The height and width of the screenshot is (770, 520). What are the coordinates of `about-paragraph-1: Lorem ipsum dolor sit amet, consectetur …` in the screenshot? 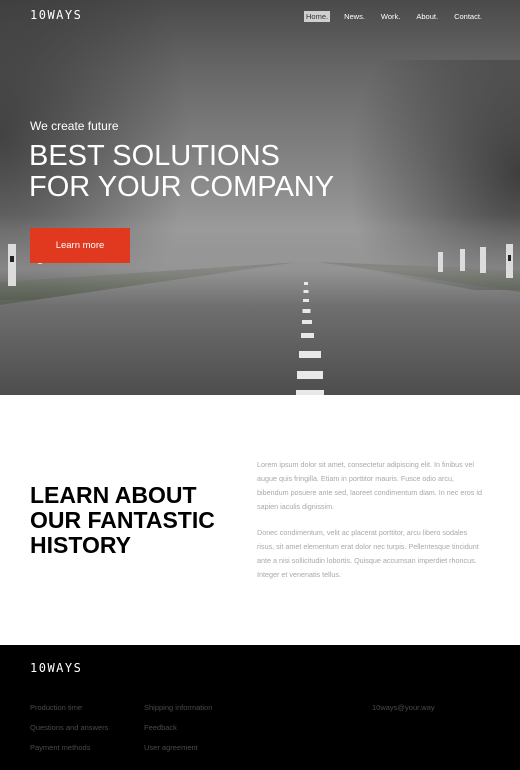 It's located at (369, 485).